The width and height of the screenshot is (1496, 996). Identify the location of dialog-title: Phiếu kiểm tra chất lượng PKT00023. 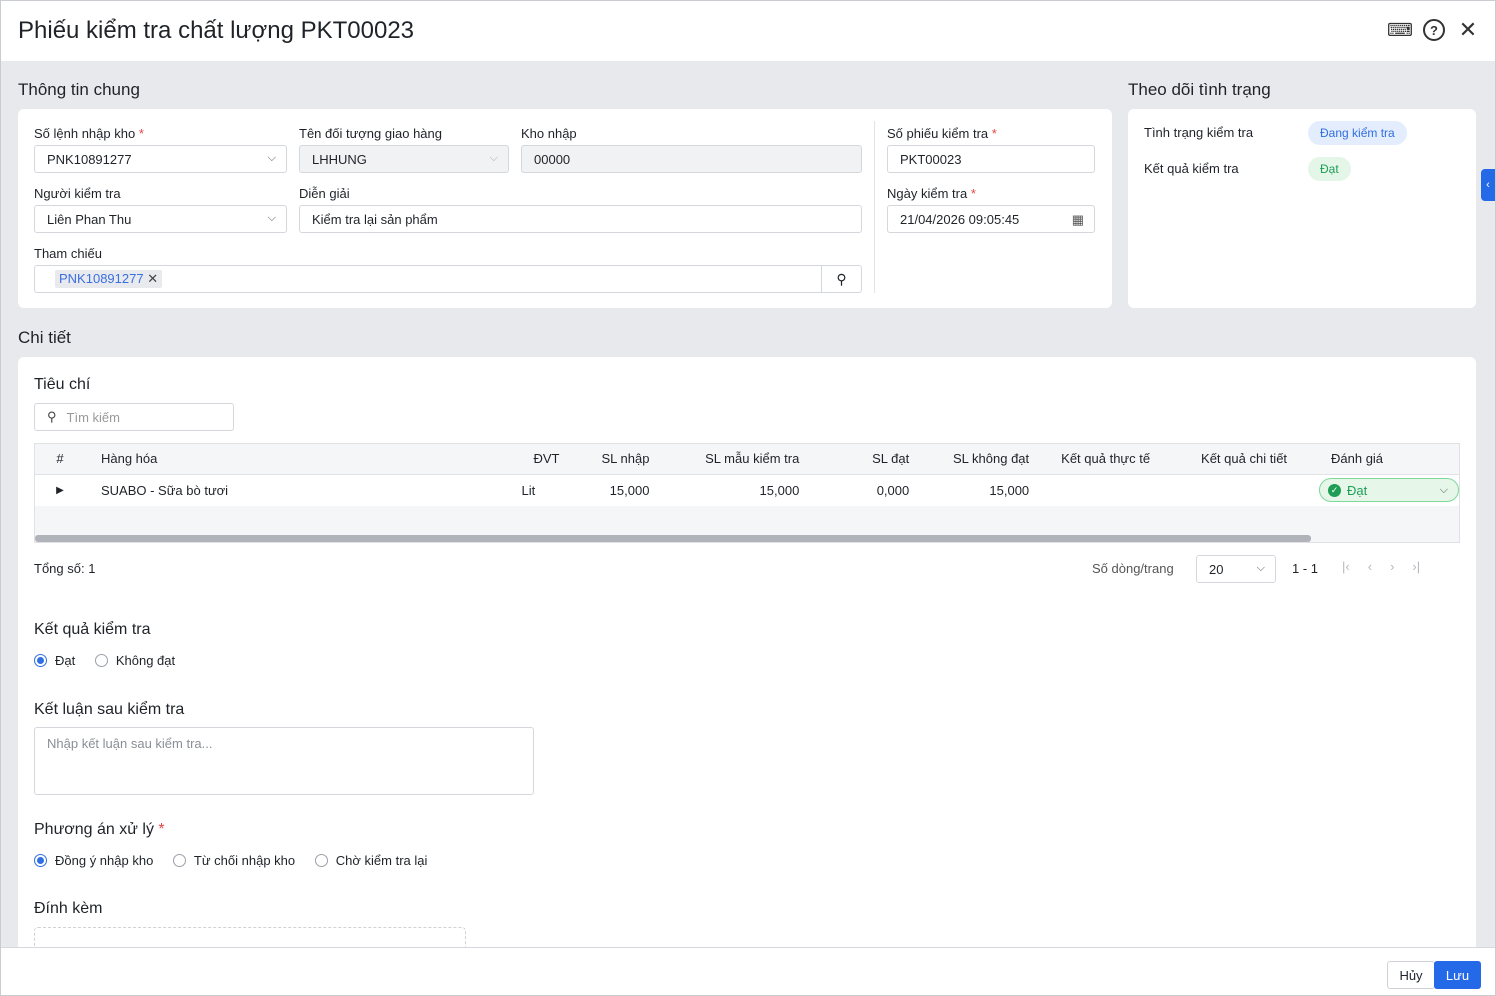
(216, 30).